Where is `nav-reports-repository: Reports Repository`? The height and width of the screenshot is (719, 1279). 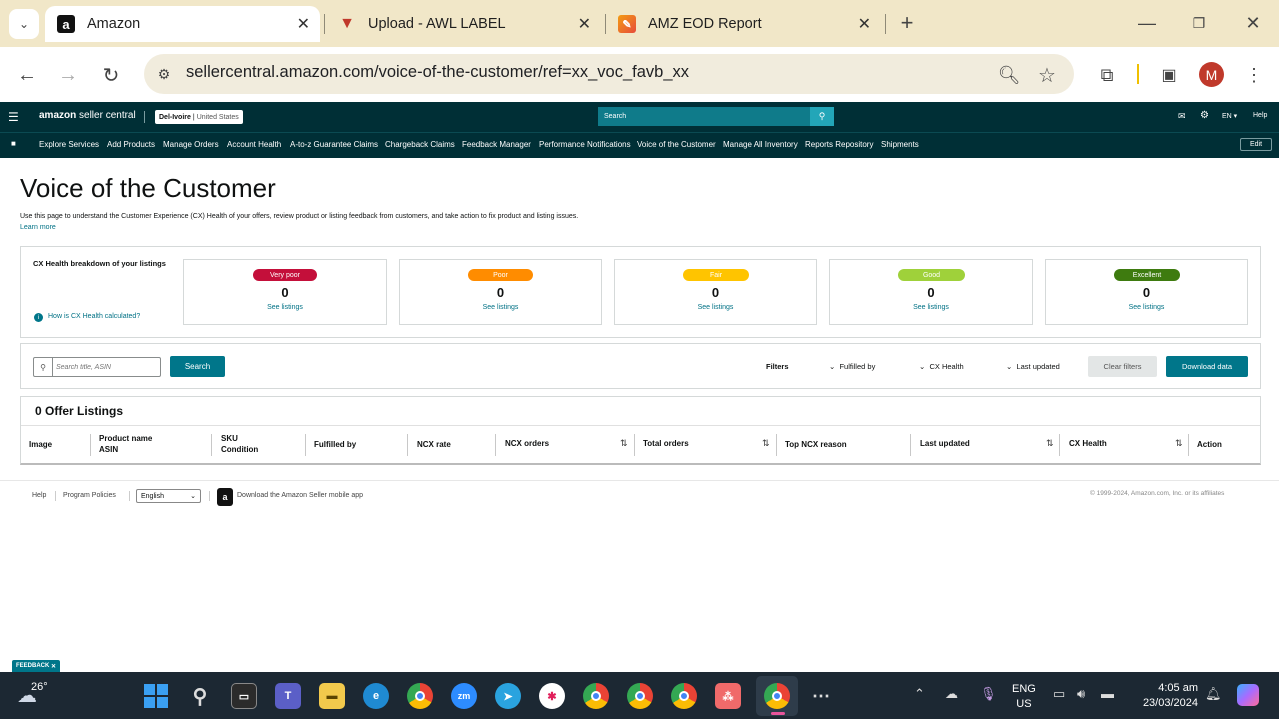 nav-reports-repository: Reports Repository is located at coordinates (839, 144).